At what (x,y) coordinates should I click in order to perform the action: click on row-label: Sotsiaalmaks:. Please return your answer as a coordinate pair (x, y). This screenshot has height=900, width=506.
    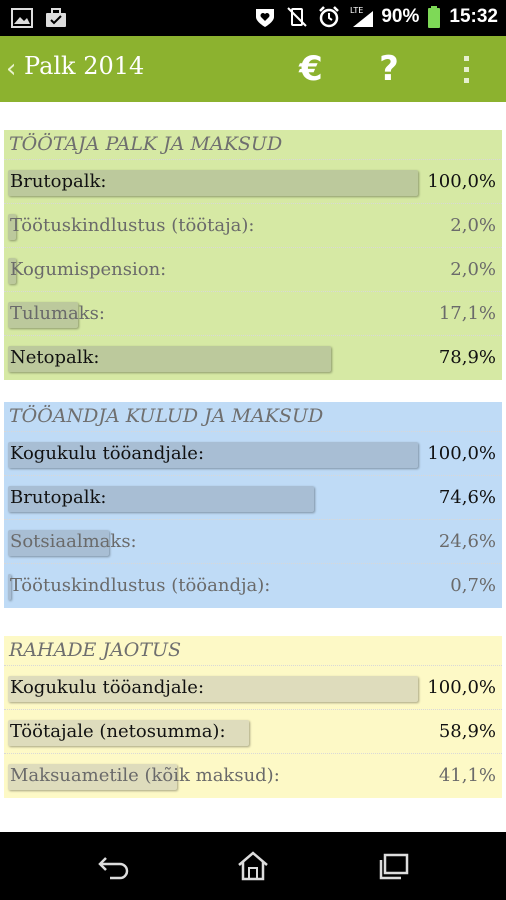
    Looking at the image, I should click on (73, 541).